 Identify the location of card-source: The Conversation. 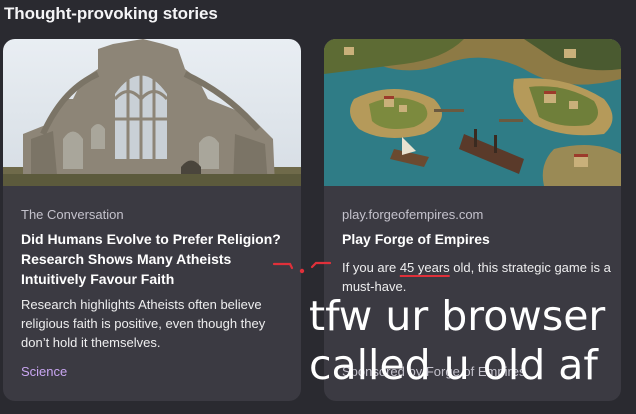
(72, 214).